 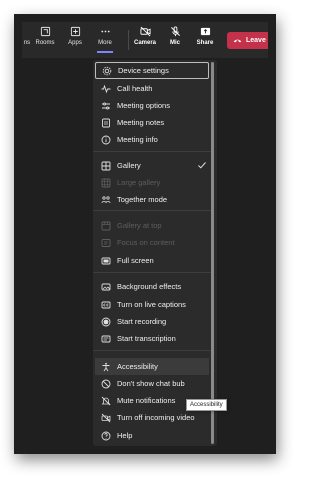 I want to click on menu-item-focus-on-content: Focus on content, so click(x=152, y=242).